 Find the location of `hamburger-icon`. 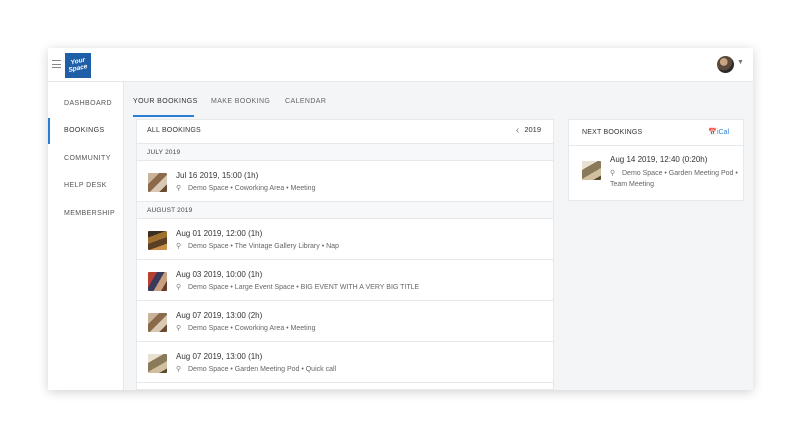

hamburger-icon is located at coordinates (56, 64).